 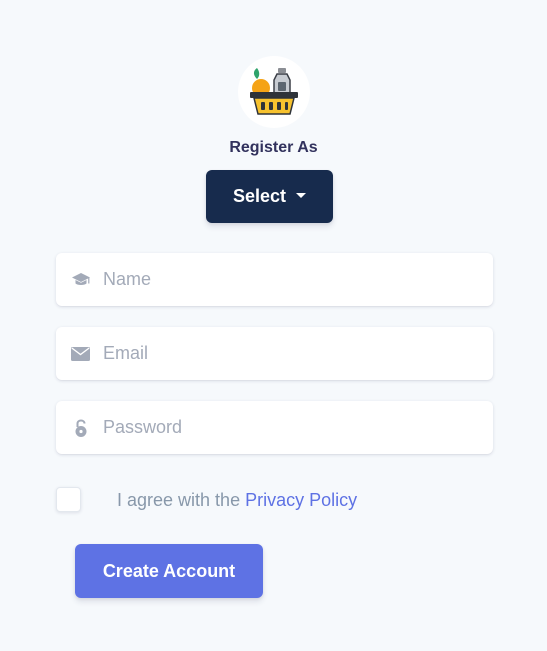 What do you see at coordinates (288, 427) in the screenshot?
I see `password-input` at bounding box center [288, 427].